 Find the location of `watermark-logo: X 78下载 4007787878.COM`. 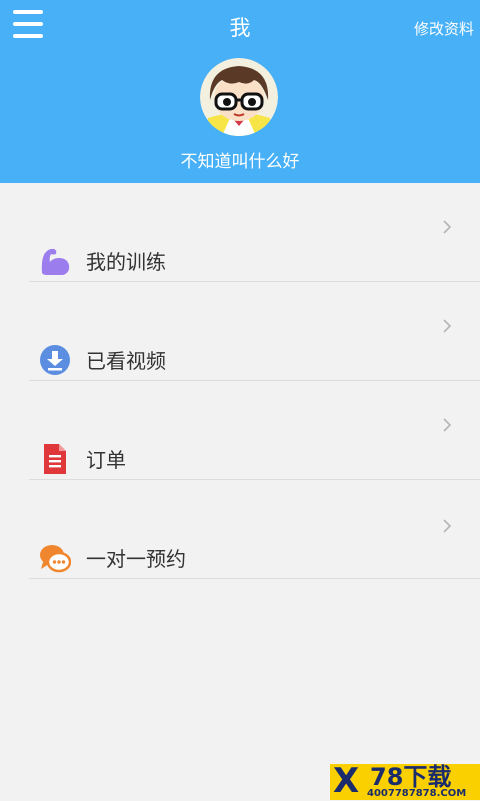

watermark-logo: X 78下载 4007787878.COM is located at coordinates (405, 782).